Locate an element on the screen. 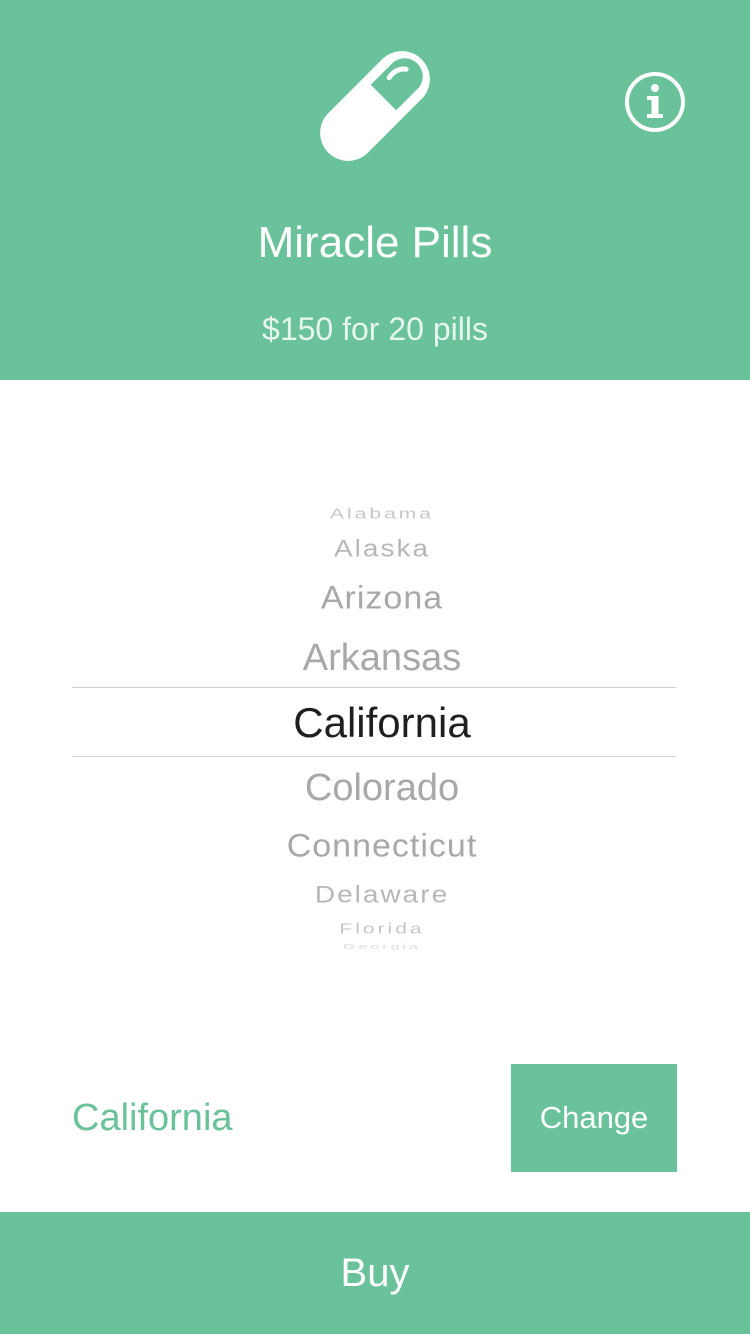  change-button: Change is located at coordinates (594, 1118).